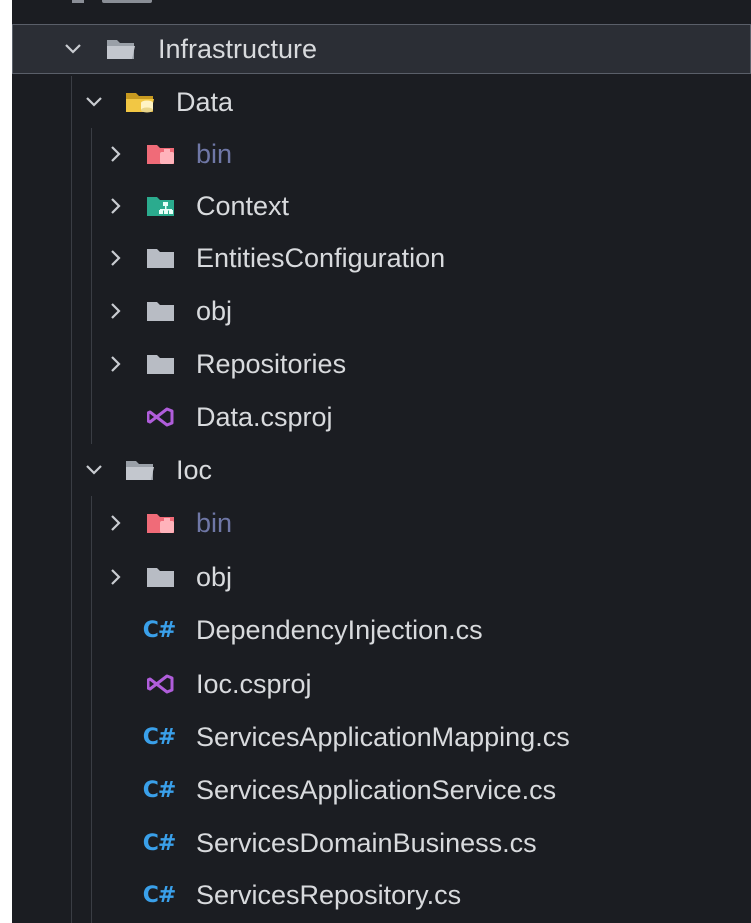 Image resolution: width=751 pixels, height=923 pixels. What do you see at coordinates (264, 416) in the screenshot?
I see `tree-item-label: Data.csproj` at bounding box center [264, 416].